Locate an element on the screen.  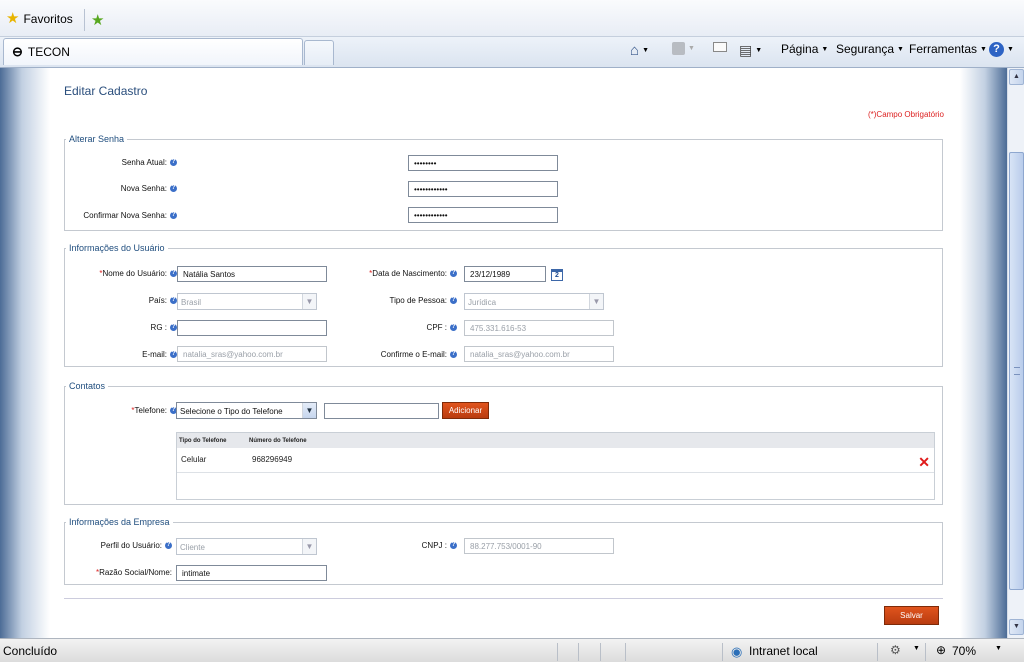
page-loading-icon: ⊖ is located at coordinates (17, 51).